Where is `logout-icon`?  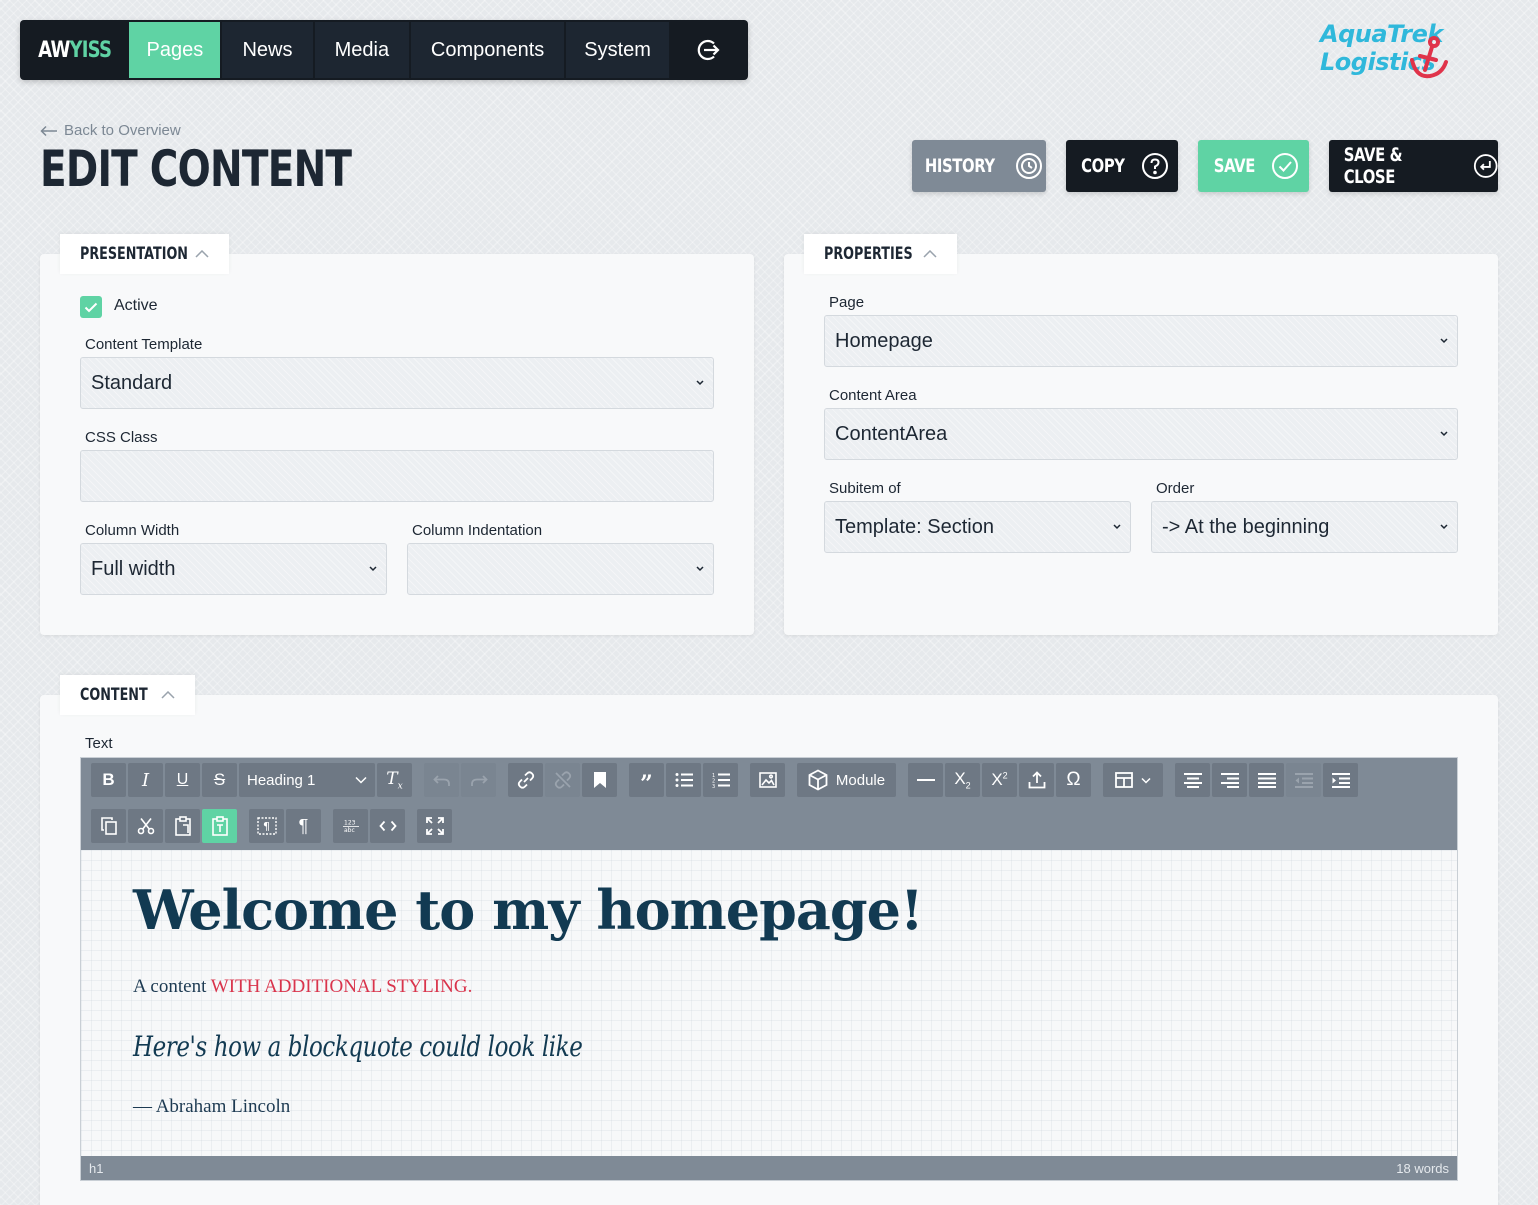 logout-icon is located at coordinates (708, 50).